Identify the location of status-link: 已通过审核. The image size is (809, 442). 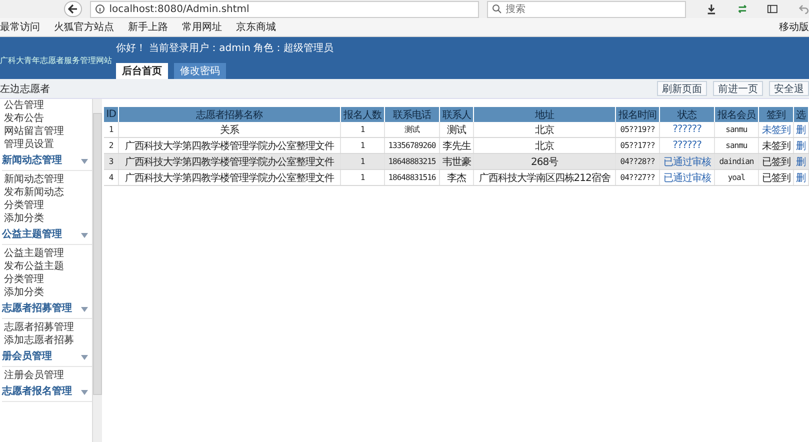
(687, 178).